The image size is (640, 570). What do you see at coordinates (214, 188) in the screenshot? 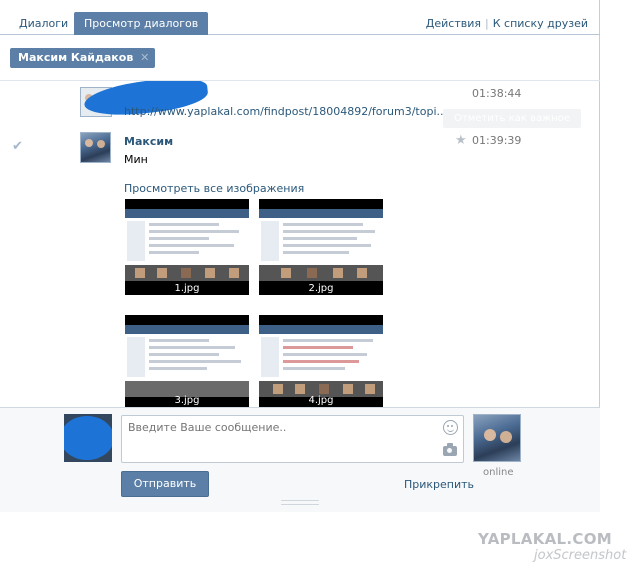
I see `see-all-images-link: Просмотреть все изображения` at bounding box center [214, 188].